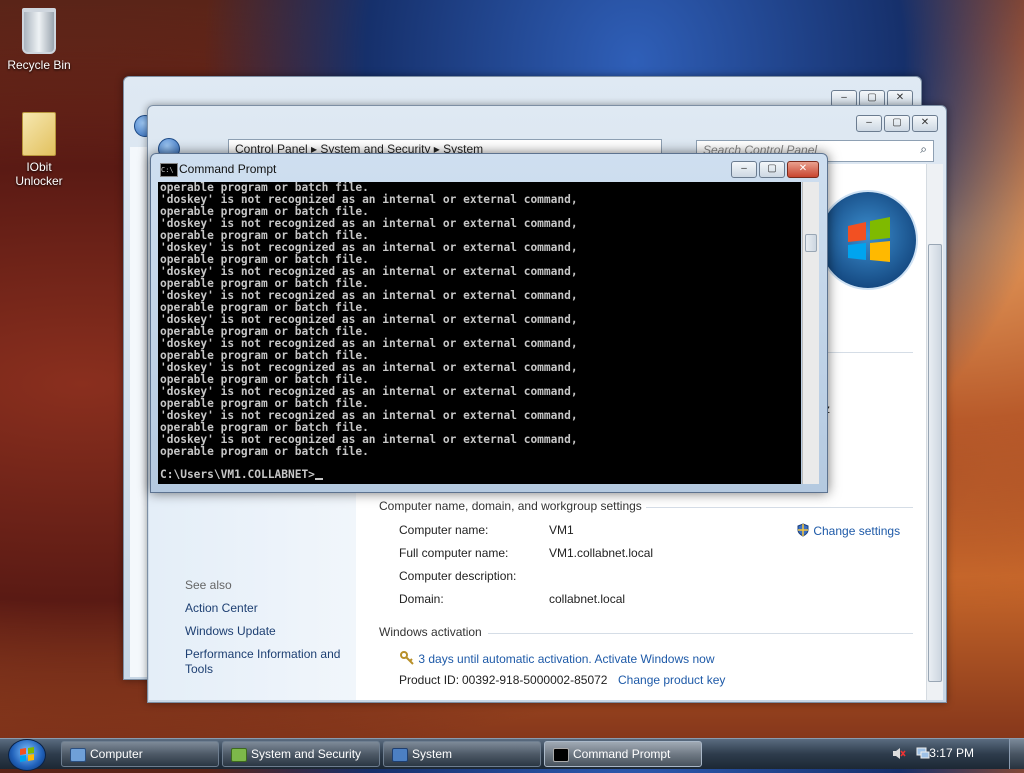  I want to click on console-line: operable program or batch file., so click(264, 451).